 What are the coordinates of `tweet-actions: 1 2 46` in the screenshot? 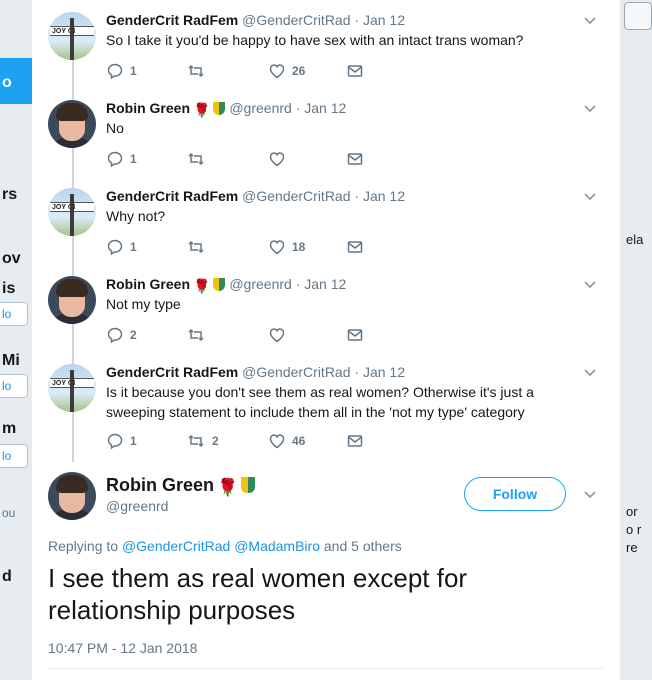 It's located at (256, 442).